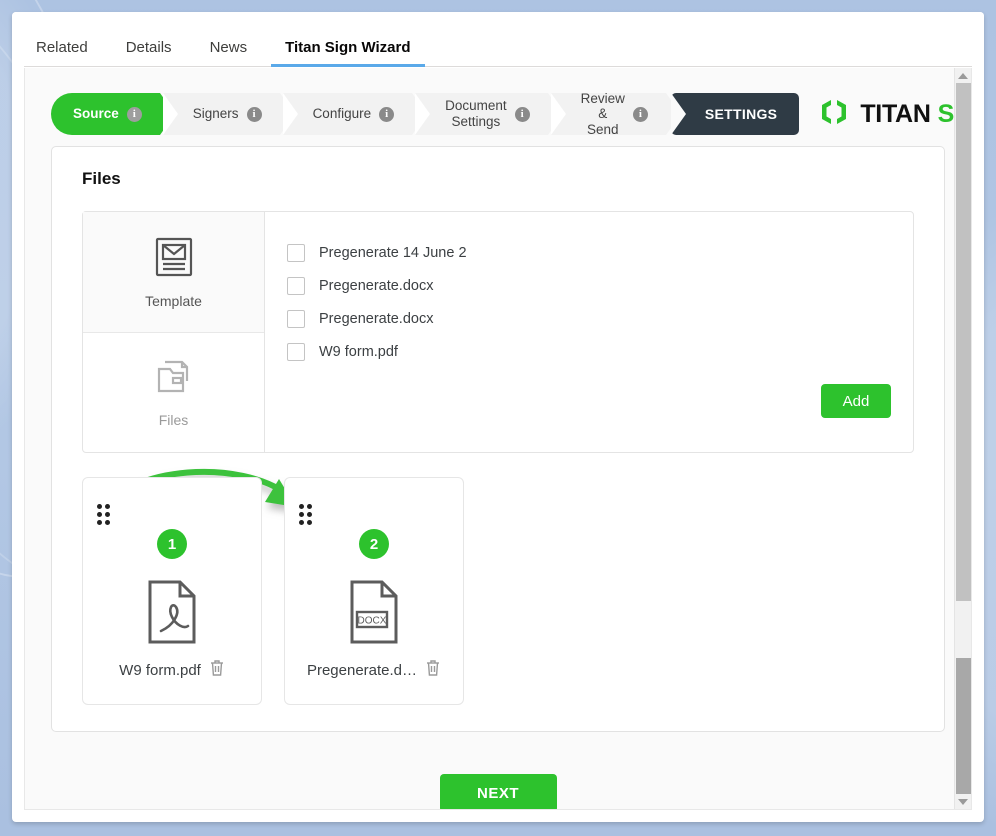  Describe the element at coordinates (498, 770) in the screenshot. I see `wizard-footer: NEXT` at that location.